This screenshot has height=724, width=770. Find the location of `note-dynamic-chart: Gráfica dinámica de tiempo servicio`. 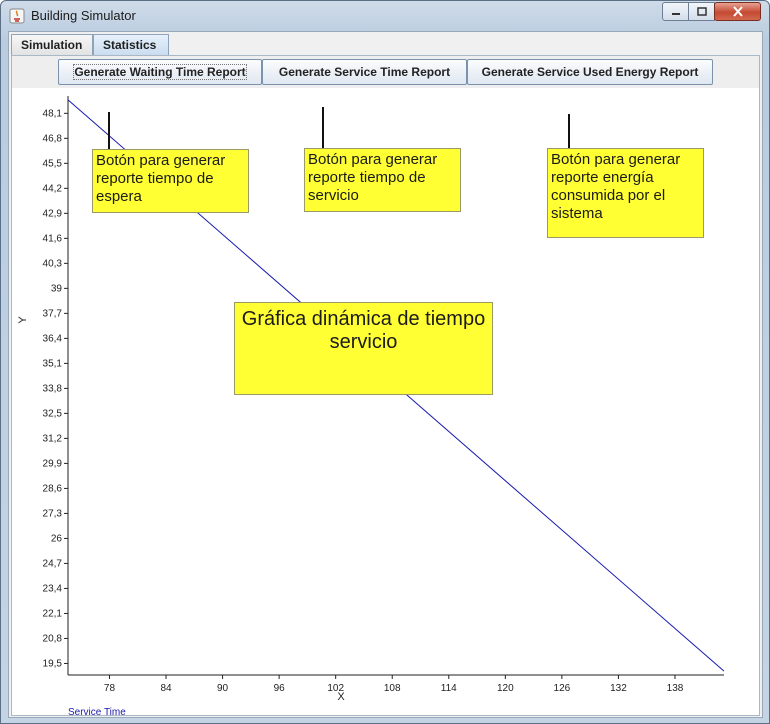

note-dynamic-chart: Gráfica dinámica de tiempo servicio is located at coordinates (363, 348).